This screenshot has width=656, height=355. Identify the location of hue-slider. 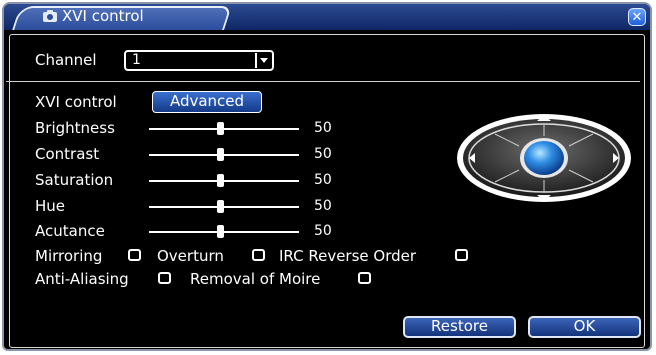
(224, 206).